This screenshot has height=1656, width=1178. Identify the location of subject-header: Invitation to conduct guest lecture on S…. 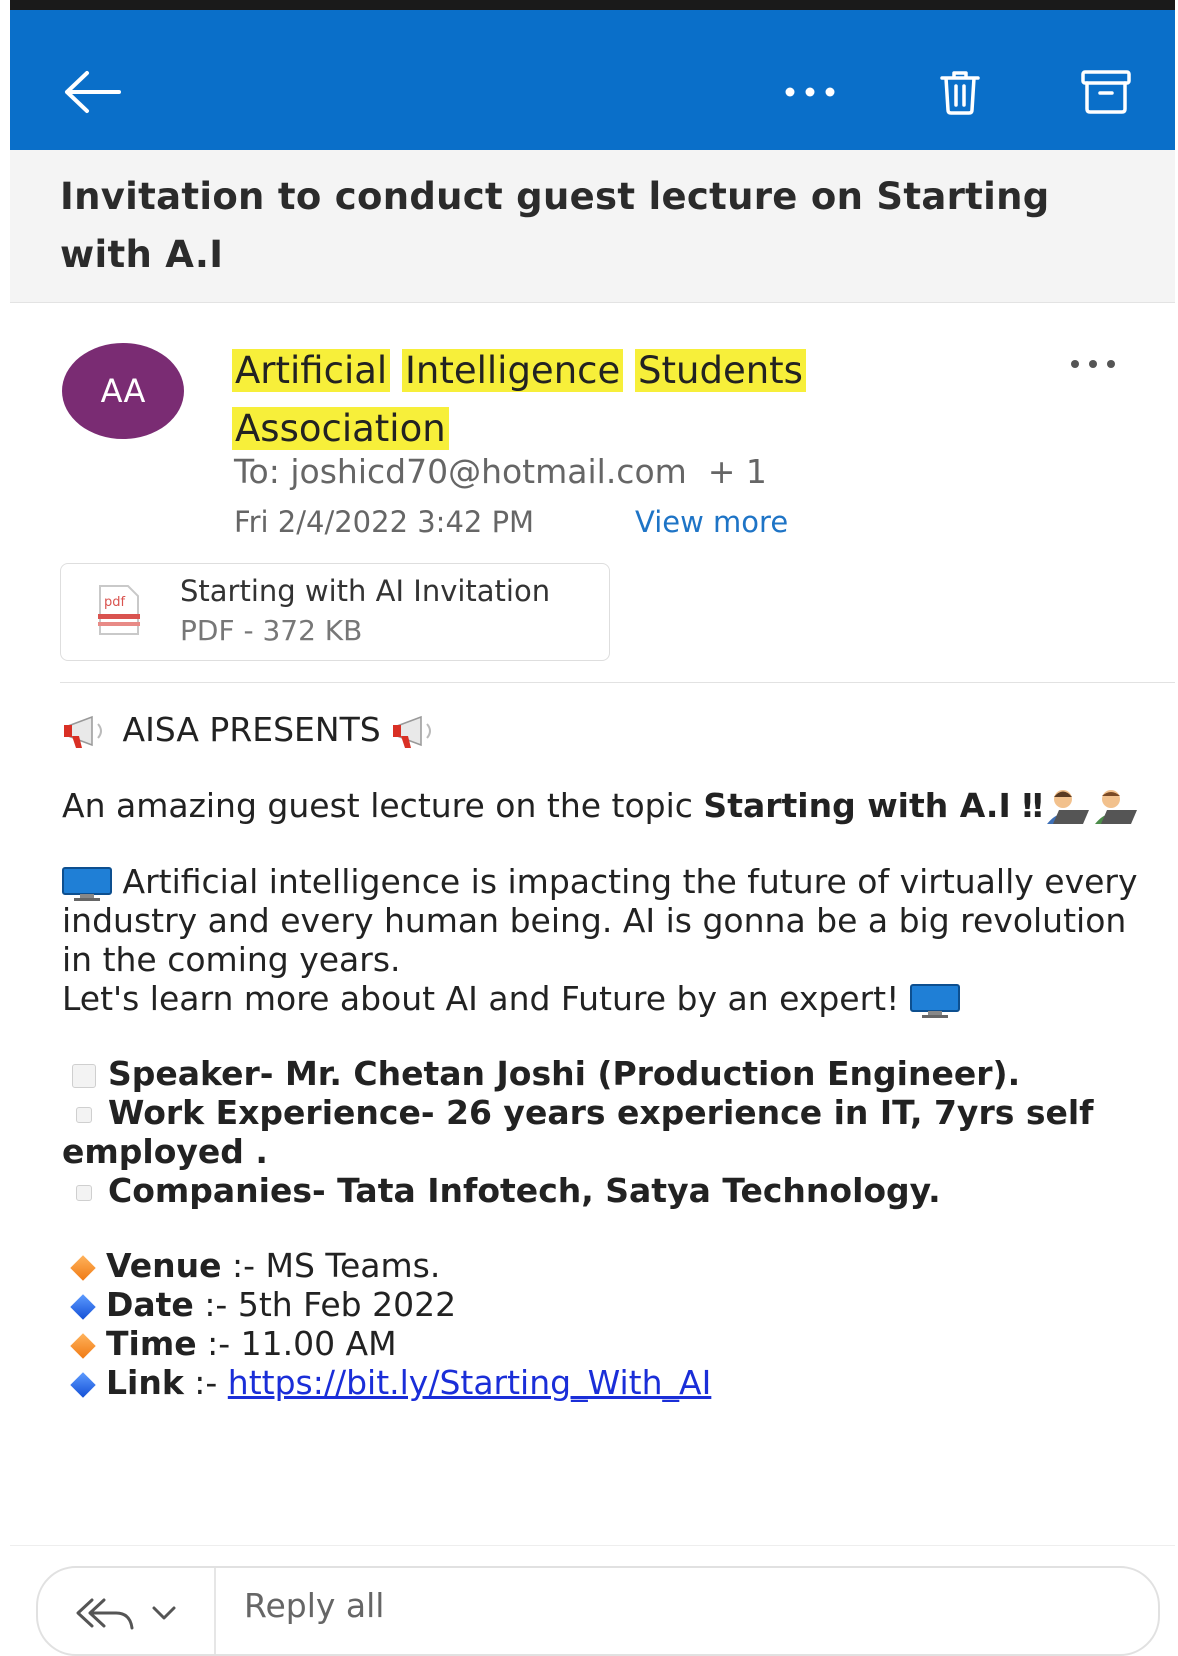
(592, 226).